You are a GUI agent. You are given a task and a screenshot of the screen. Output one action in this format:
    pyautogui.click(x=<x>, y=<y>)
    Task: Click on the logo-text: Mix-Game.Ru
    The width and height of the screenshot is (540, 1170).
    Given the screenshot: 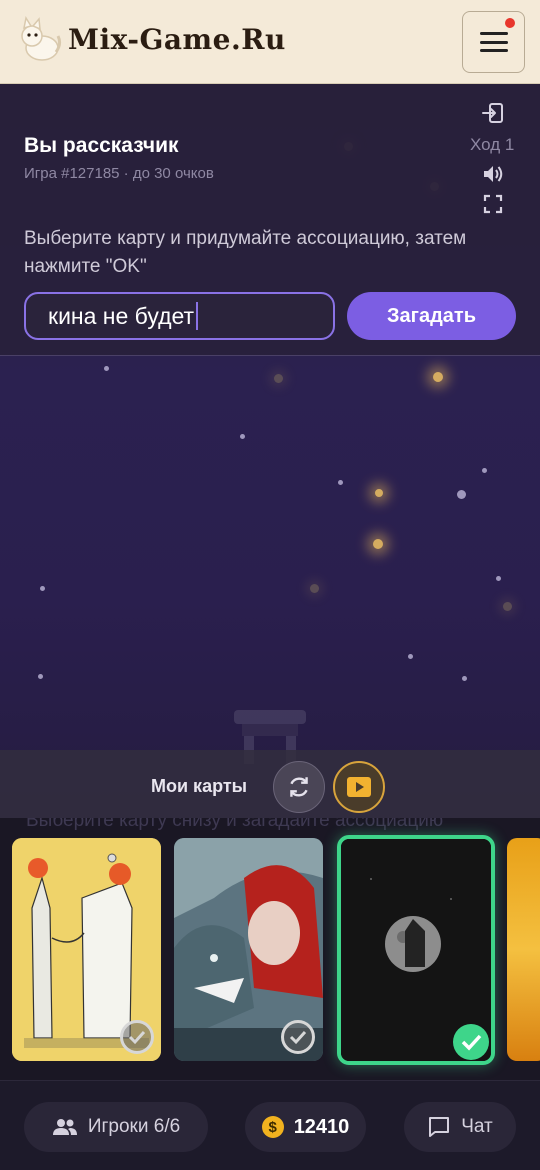 What is the action you would take?
    pyautogui.click(x=177, y=39)
    